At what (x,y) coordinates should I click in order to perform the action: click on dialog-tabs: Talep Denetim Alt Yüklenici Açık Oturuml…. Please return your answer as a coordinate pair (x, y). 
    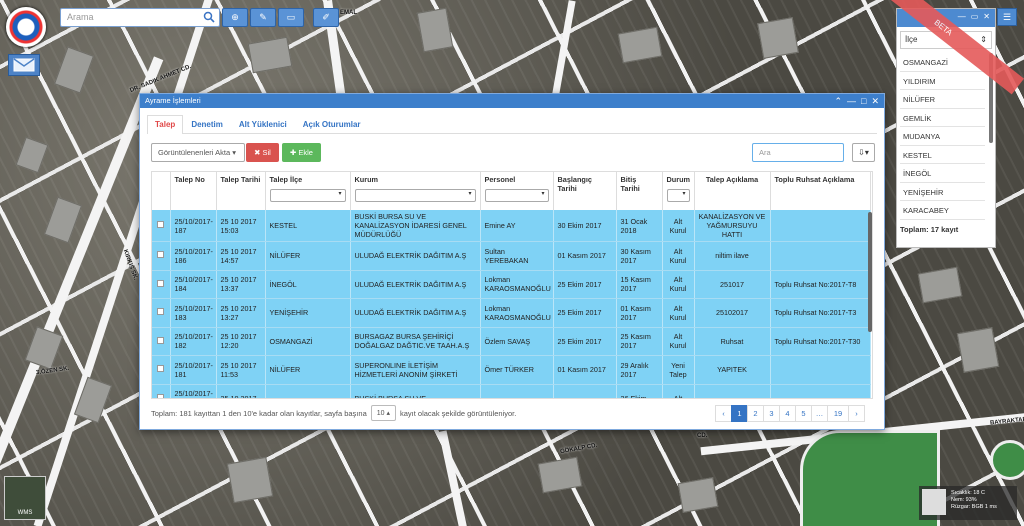
    Looking at the image, I should click on (512, 124).